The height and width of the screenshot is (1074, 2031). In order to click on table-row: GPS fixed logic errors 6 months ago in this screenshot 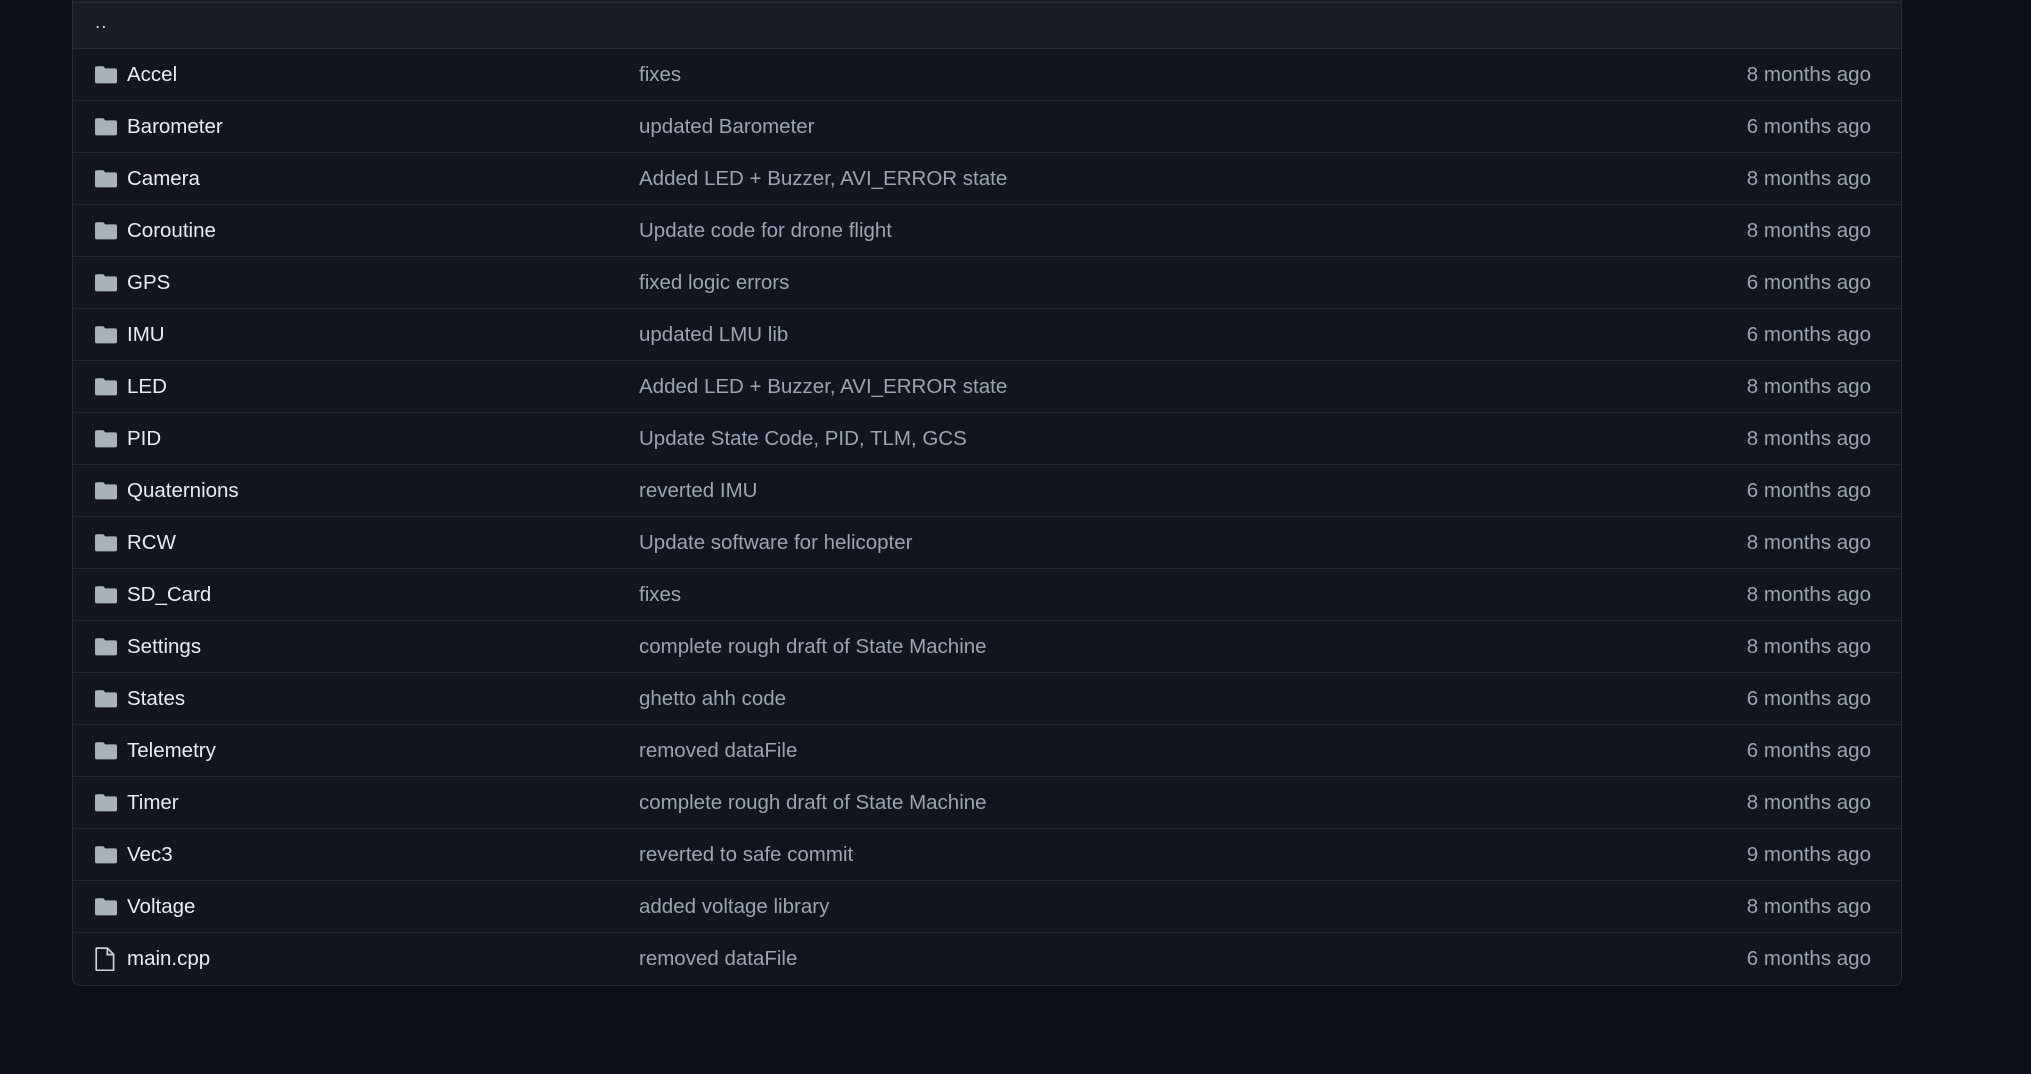, I will do `click(987, 283)`.